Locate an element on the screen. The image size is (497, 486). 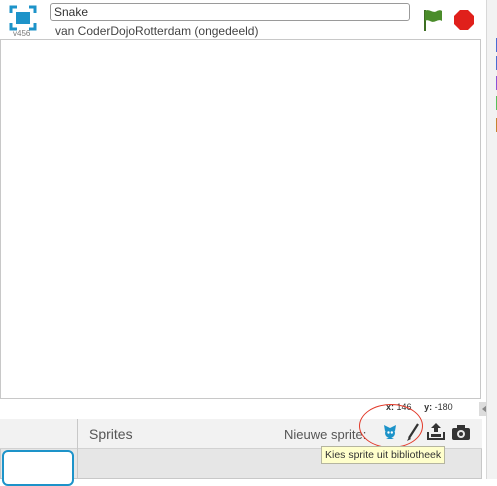
stop-icon is located at coordinates (464, 20).